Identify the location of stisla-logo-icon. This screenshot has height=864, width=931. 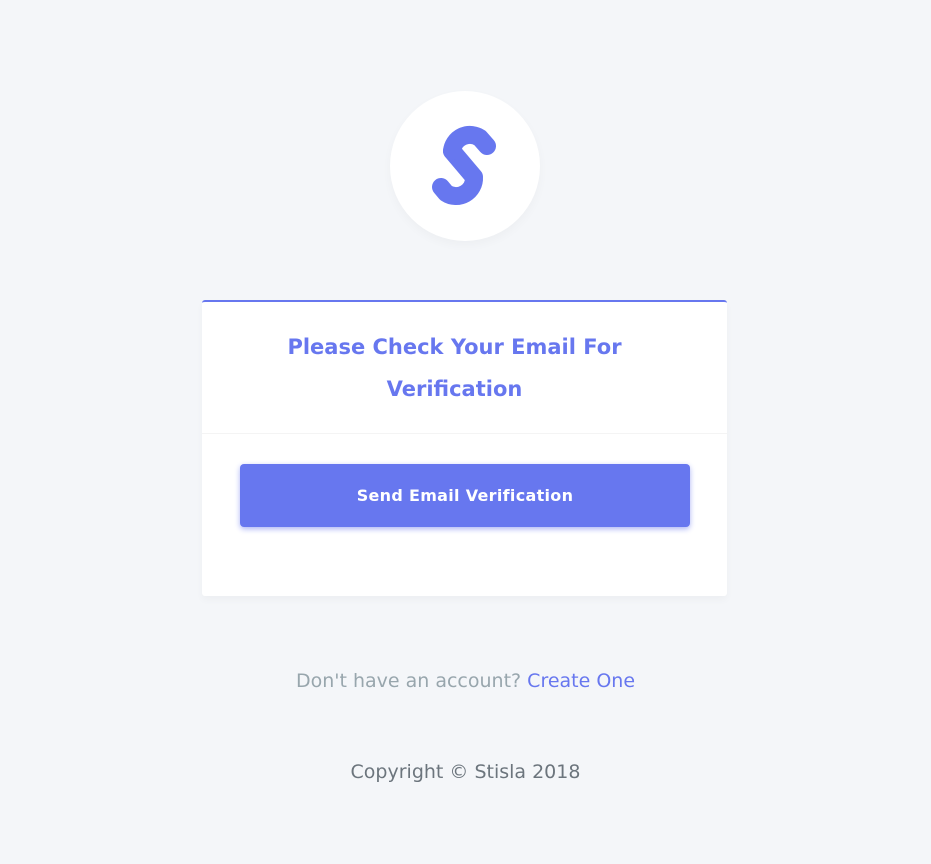
(464, 165).